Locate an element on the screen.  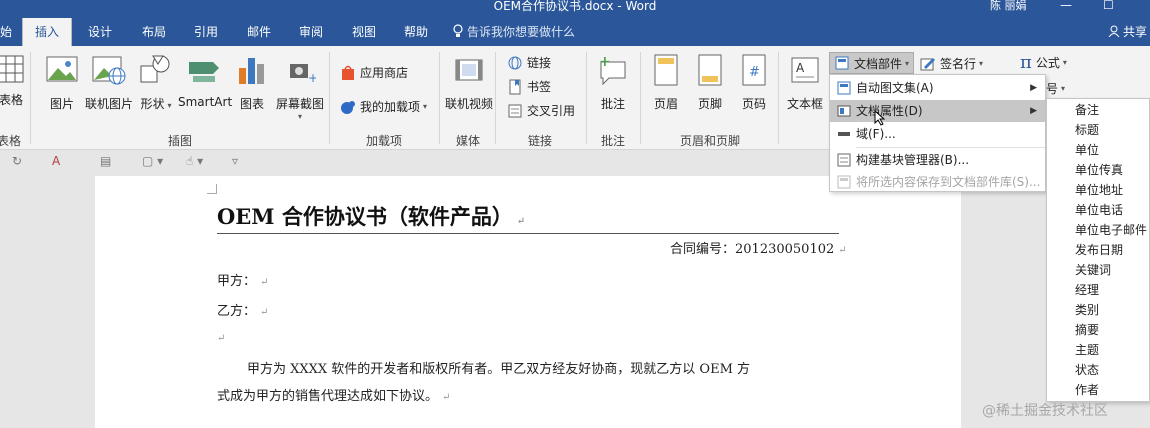
store-button: 应用商店 is located at coordinates (374, 72).